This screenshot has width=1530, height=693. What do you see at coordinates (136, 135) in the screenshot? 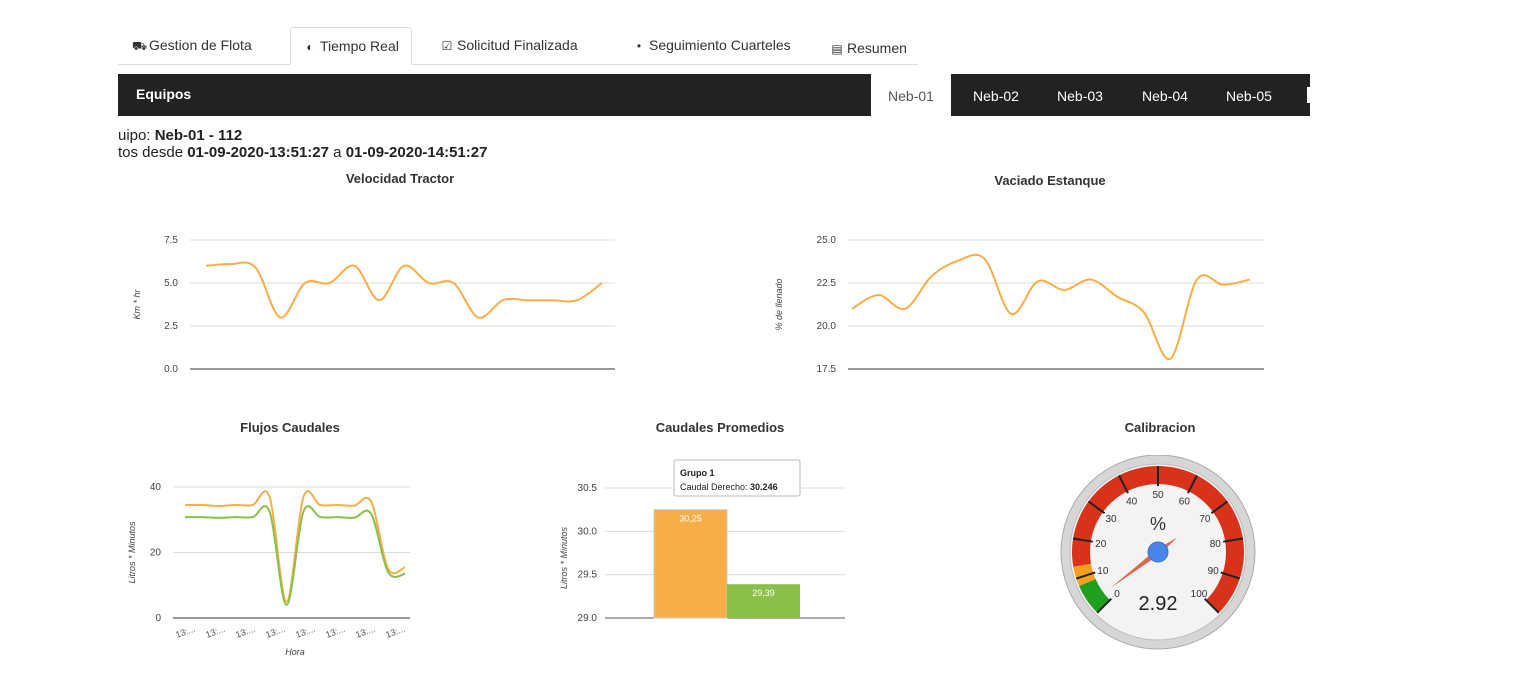
I see `equipo-prefix: uipo:` at bounding box center [136, 135].